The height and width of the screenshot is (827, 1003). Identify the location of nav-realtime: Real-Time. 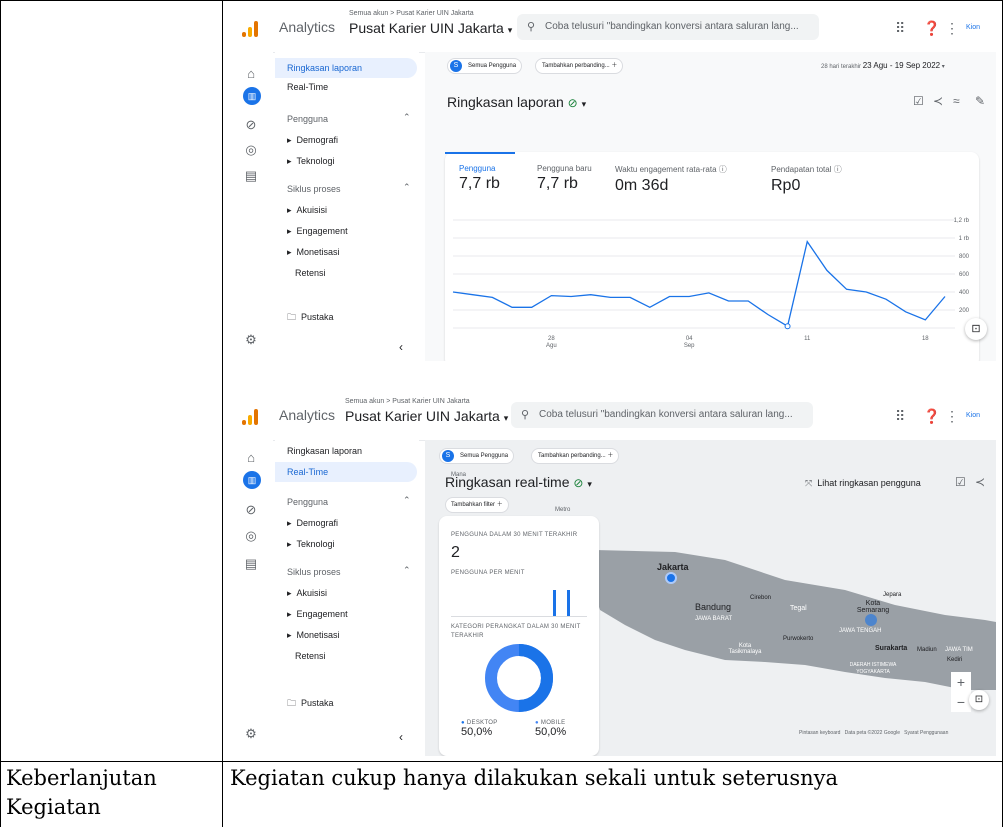
(307, 87).